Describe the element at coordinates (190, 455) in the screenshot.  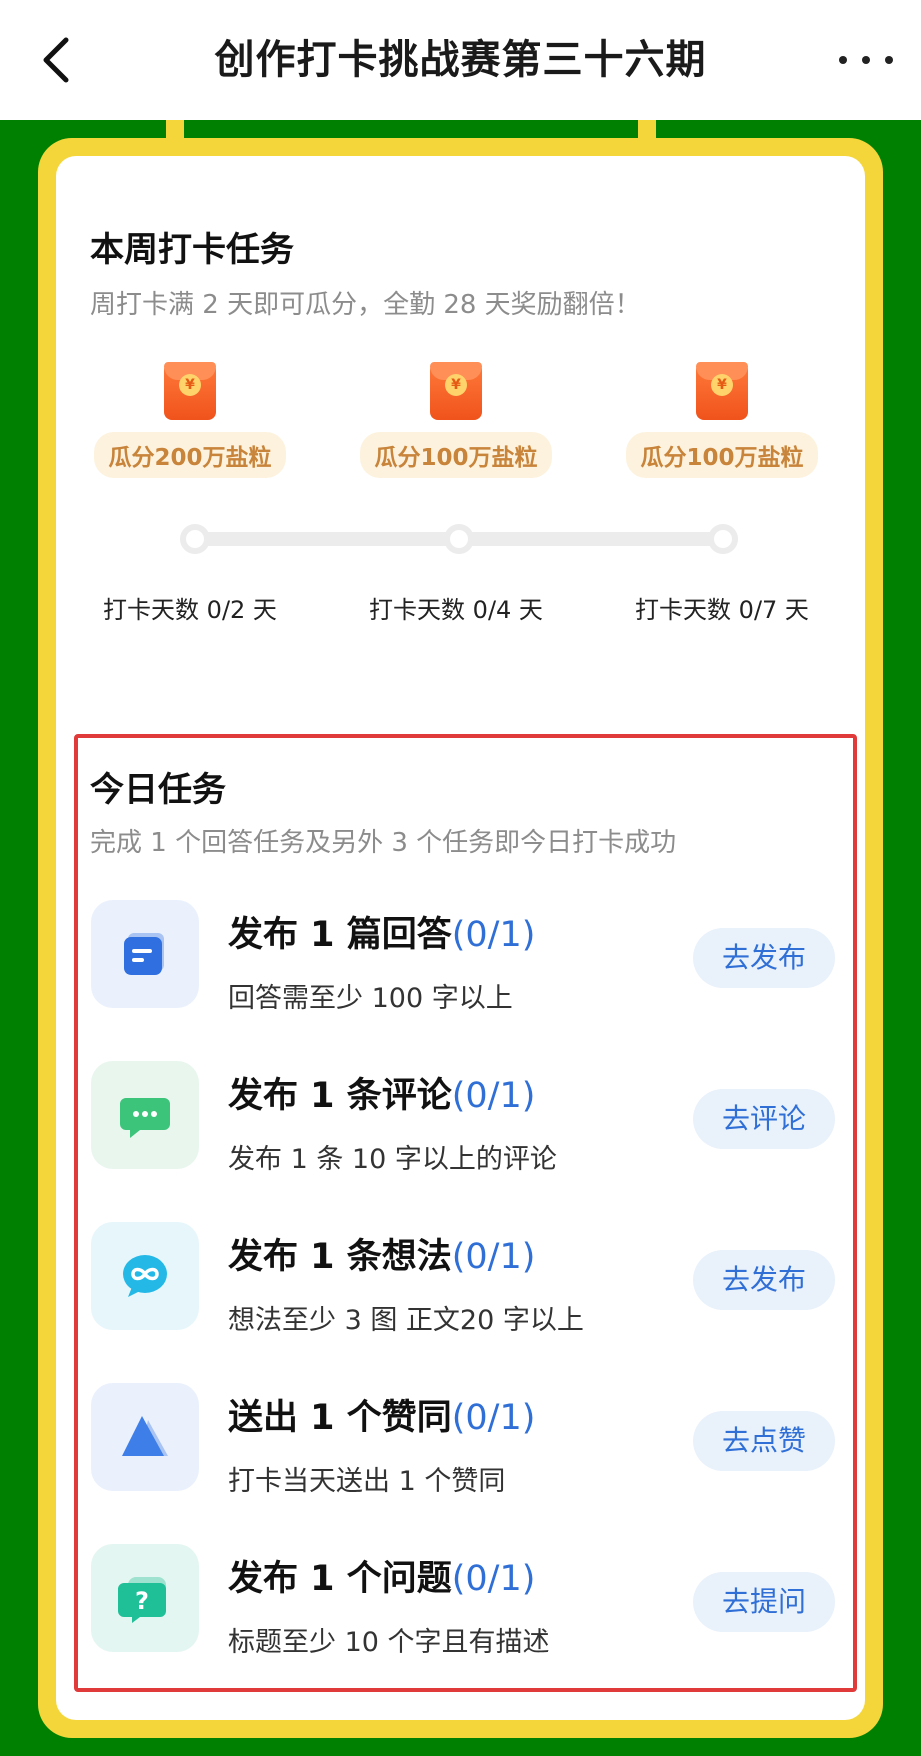
I see `reward-label: 瓜分200万盐粒` at that location.